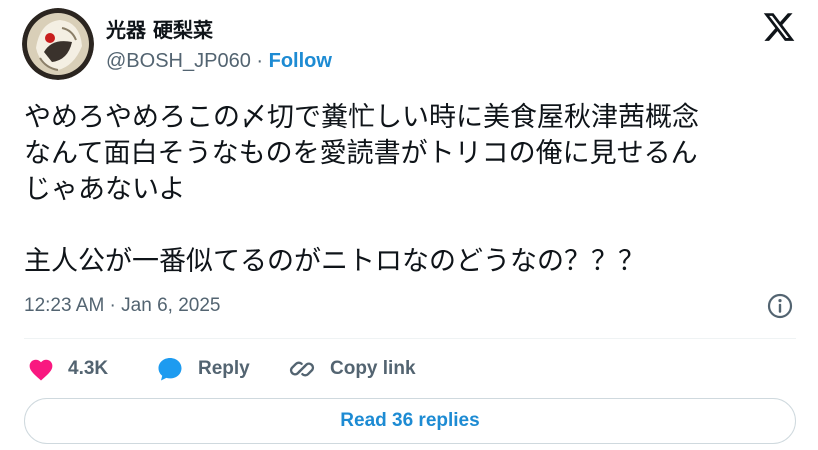 The image size is (818, 450). What do you see at coordinates (224, 368) in the screenshot?
I see `reply-label: Reply` at bounding box center [224, 368].